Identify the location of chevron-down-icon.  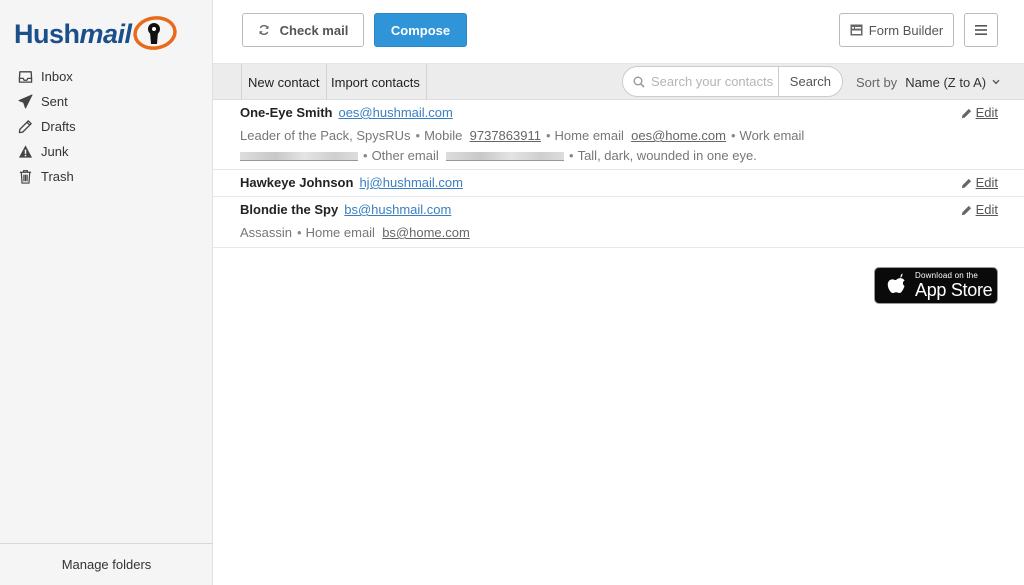
(996, 82).